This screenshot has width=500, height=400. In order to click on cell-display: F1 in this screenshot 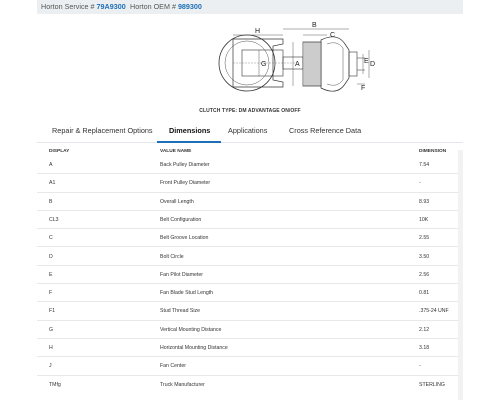, I will do `click(52, 311)`.